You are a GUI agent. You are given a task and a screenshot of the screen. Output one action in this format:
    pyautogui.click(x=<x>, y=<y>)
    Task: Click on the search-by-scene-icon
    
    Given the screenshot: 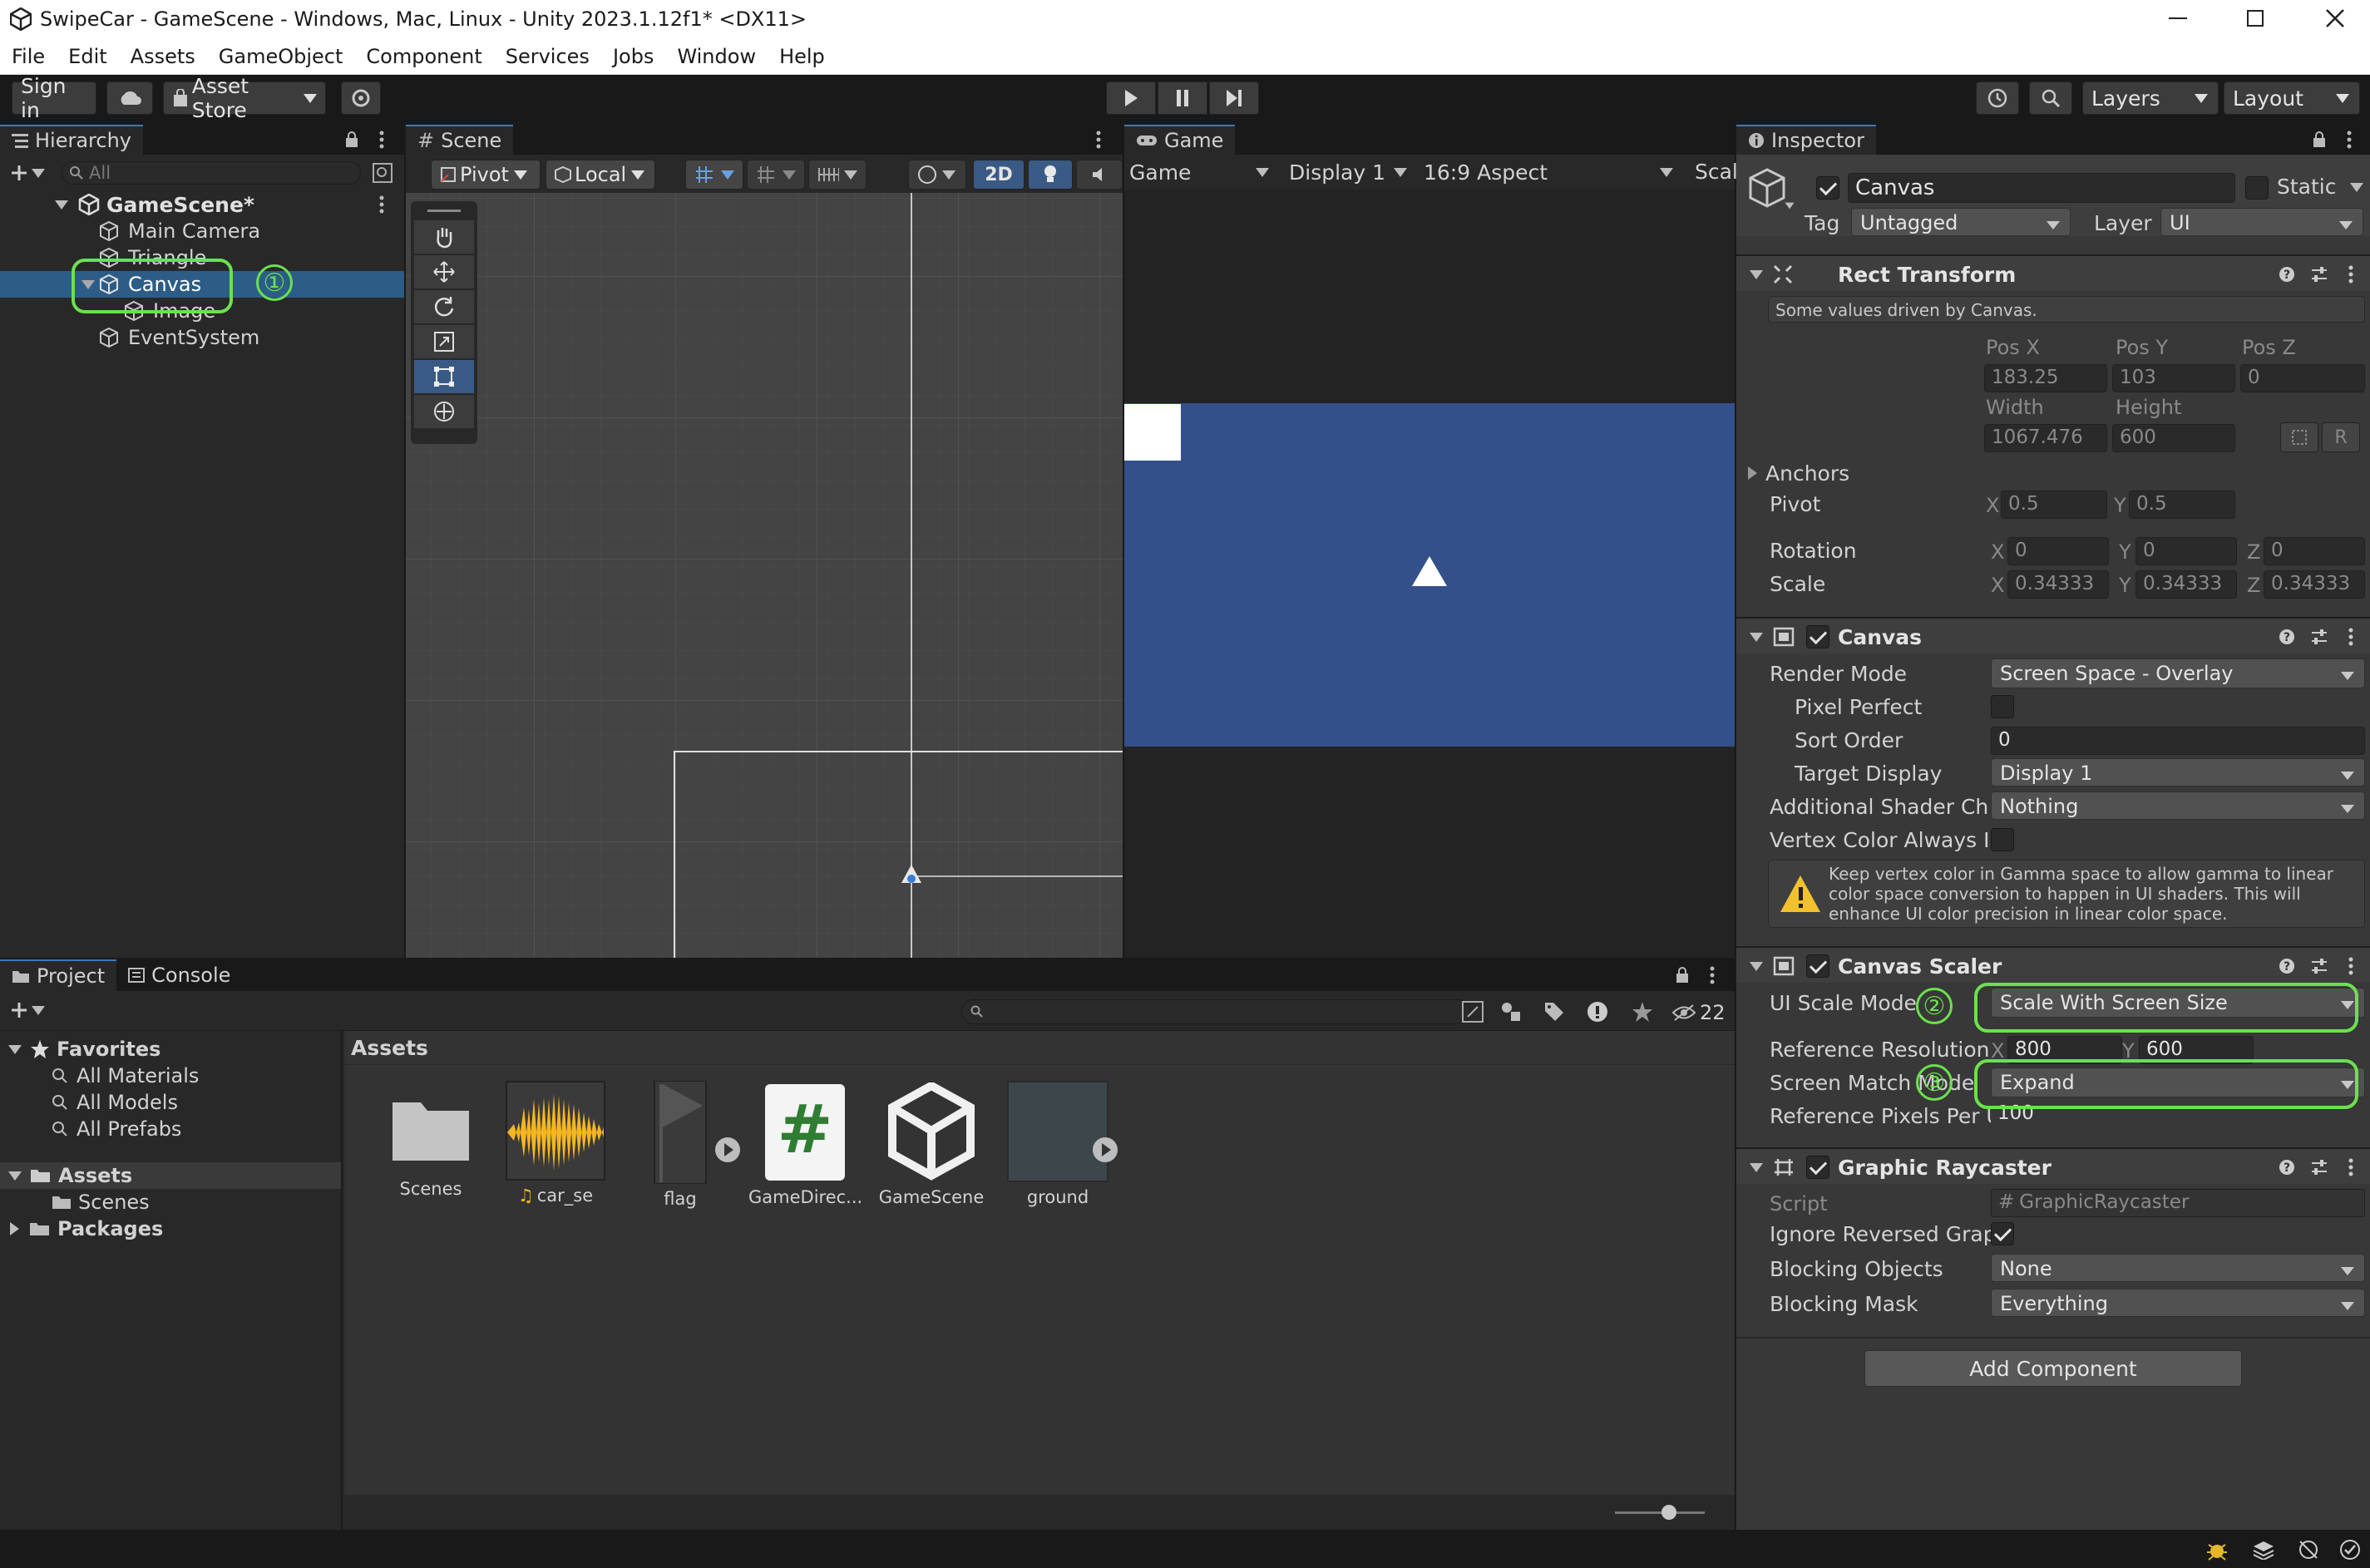 What is the action you would take?
    pyautogui.click(x=1473, y=1012)
    